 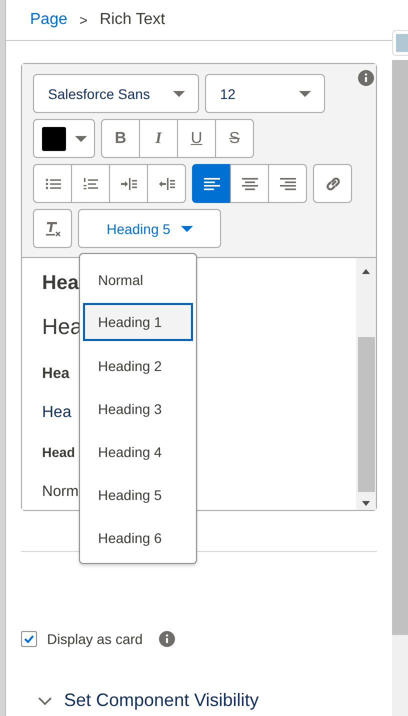 What do you see at coordinates (196, 138) in the screenshot?
I see `underline-button: U` at bounding box center [196, 138].